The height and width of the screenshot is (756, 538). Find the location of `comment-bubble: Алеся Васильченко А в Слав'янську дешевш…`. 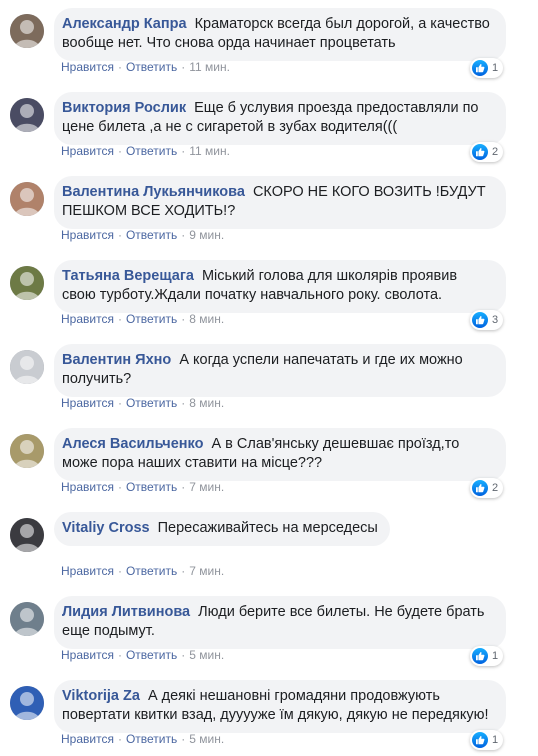

comment-bubble: Алеся Васильченко А в Слав'янську дешевш… is located at coordinates (280, 454).